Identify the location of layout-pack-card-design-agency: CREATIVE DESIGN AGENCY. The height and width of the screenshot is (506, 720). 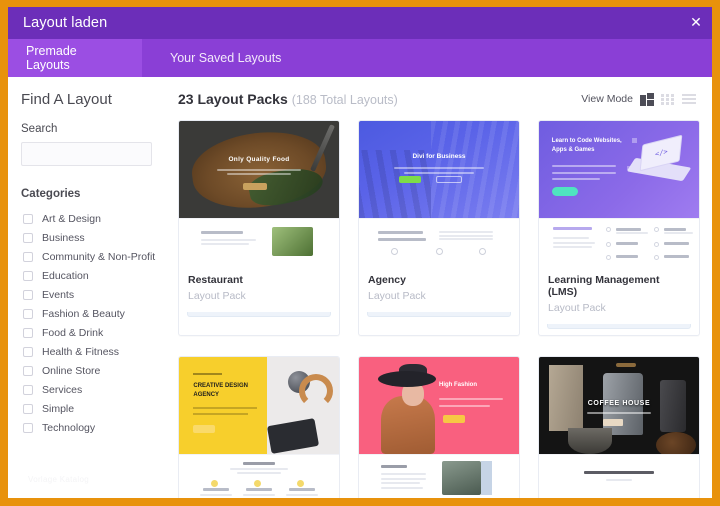
(259, 427).